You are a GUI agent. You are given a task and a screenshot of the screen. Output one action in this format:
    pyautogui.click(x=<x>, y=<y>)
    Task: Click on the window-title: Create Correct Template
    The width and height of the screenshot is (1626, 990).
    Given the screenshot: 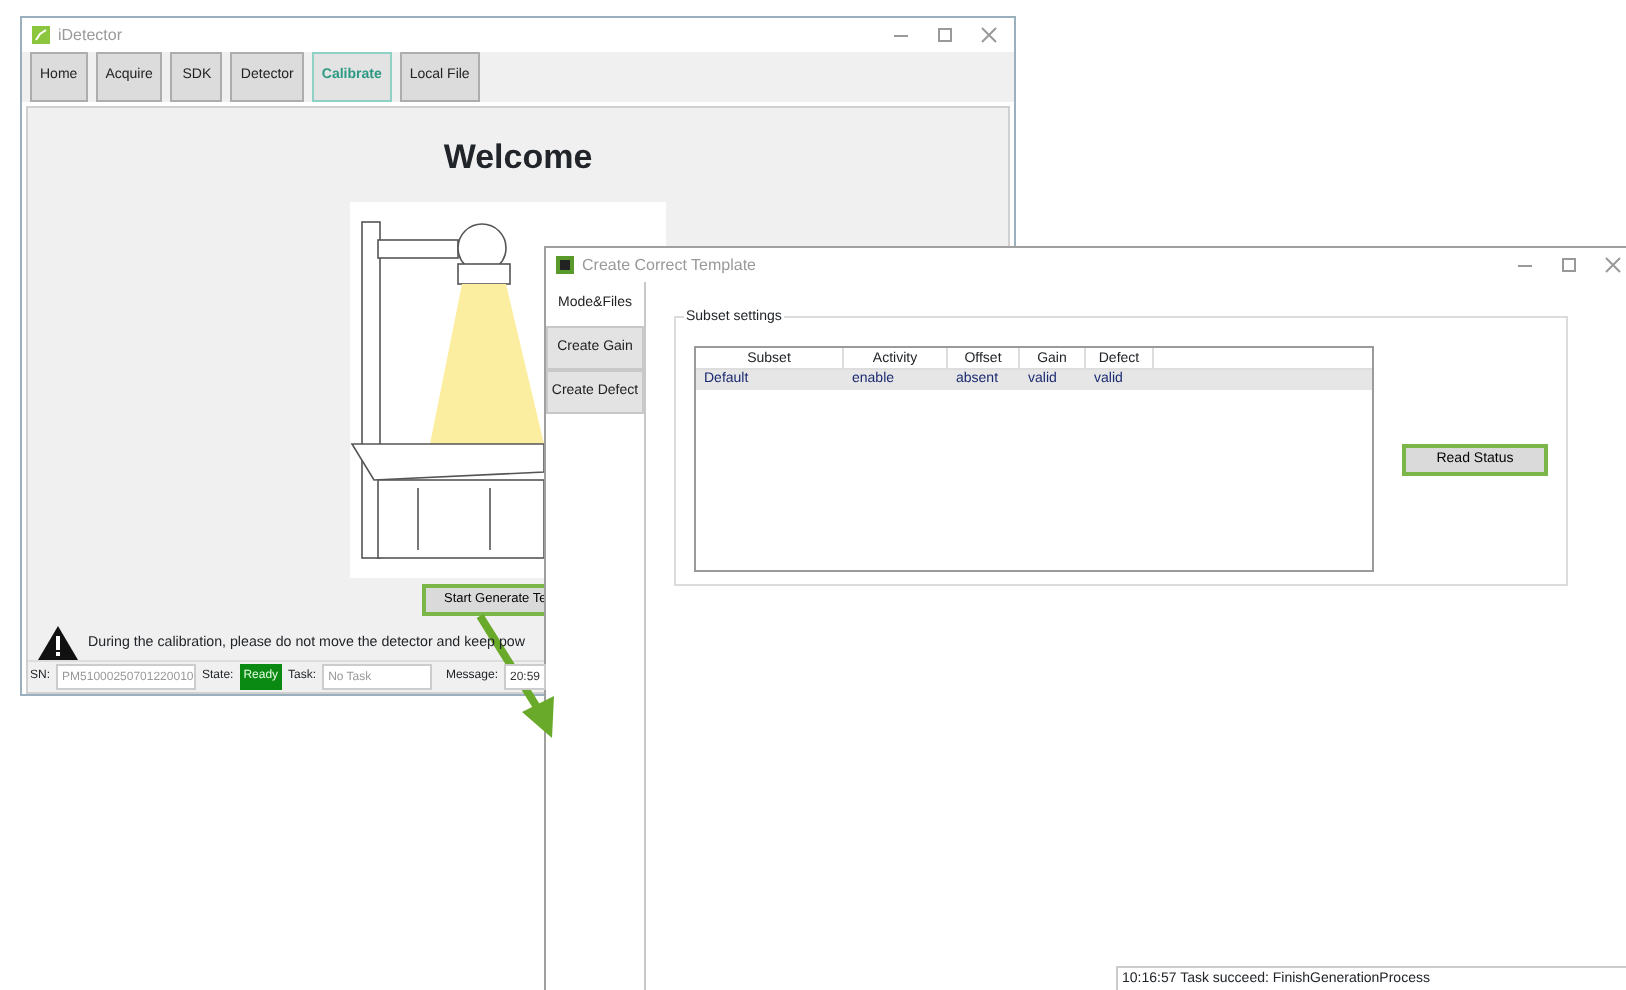 What is the action you would take?
    pyautogui.click(x=669, y=265)
    